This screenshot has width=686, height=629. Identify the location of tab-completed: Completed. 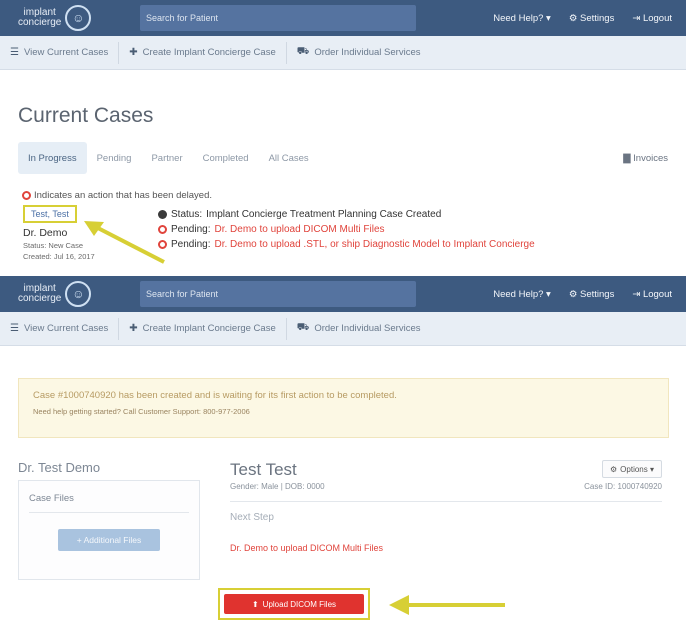
(226, 158).